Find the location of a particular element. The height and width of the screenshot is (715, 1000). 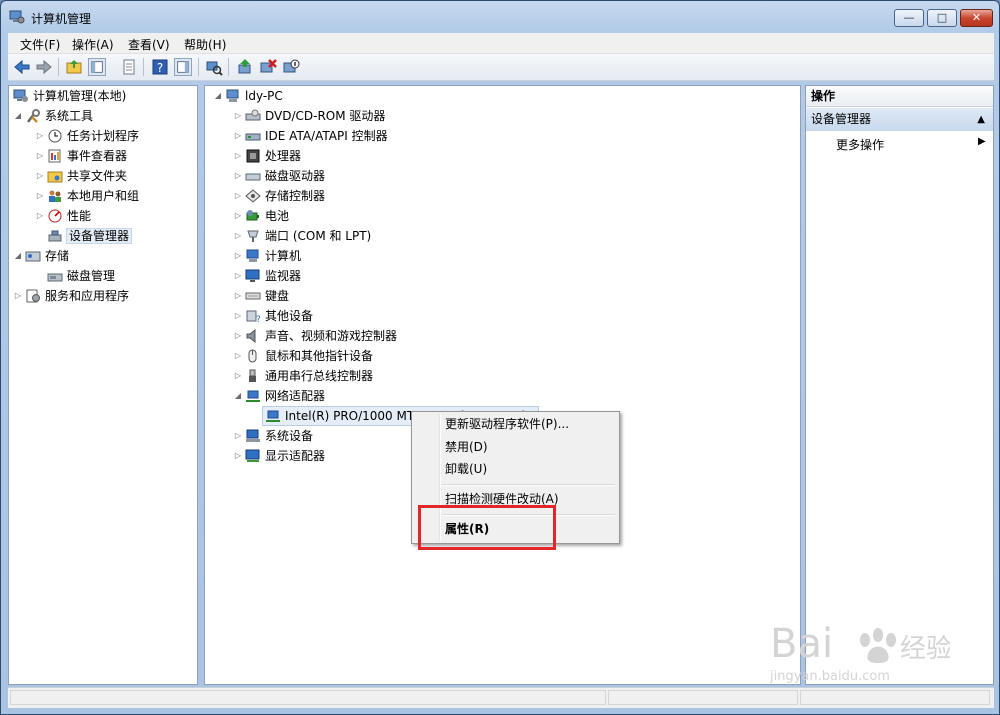

device-category: ▷ 通用串行总线控制器 is located at coordinates (303, 376).